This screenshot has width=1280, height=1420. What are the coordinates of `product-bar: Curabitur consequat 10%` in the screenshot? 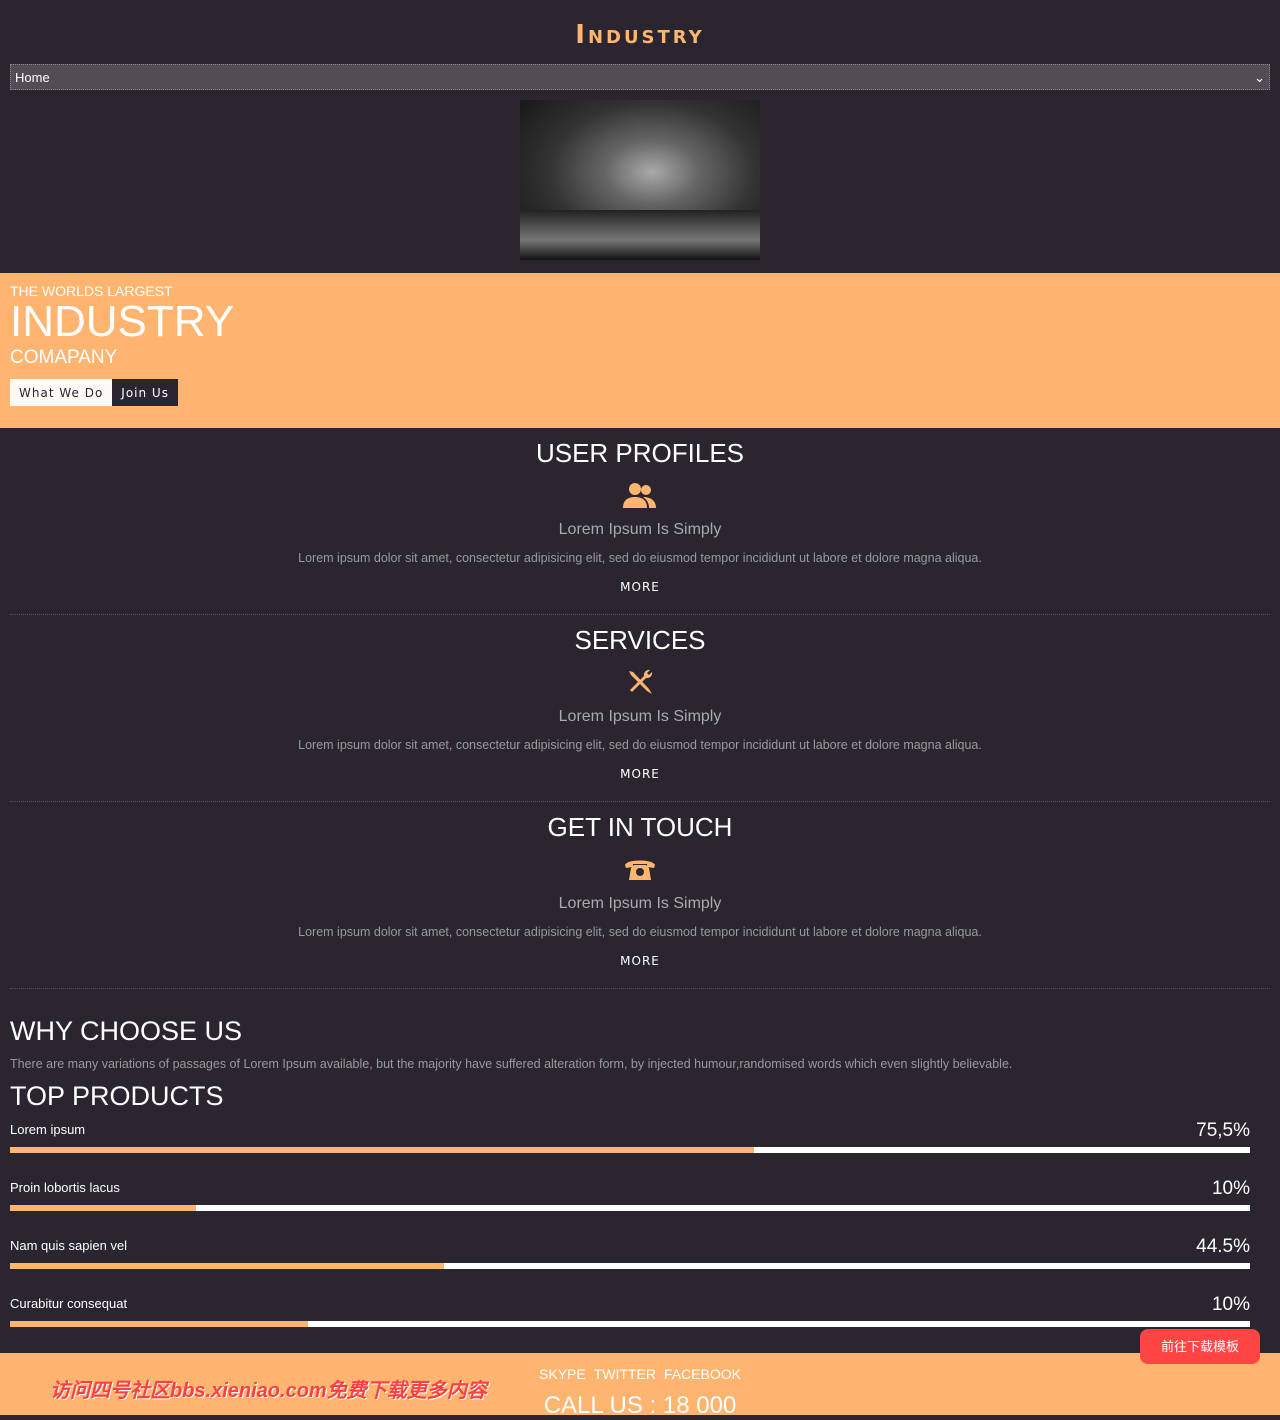 It's located at (630, 1323).